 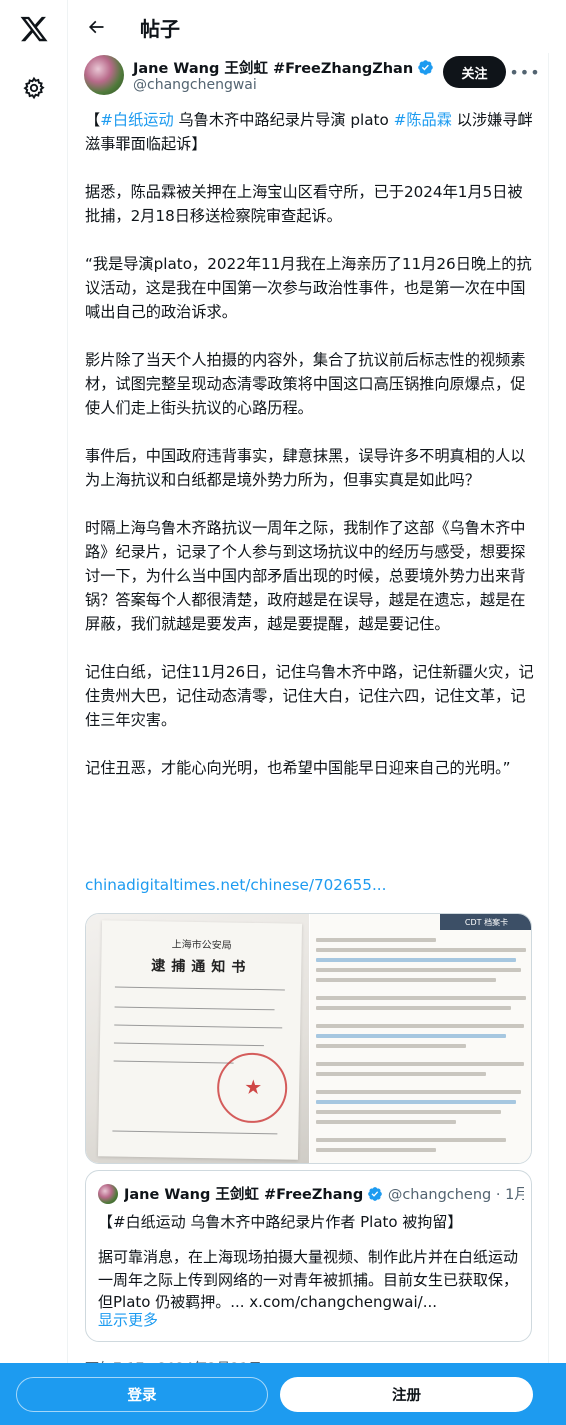 I want to click on follow-button: 关注, so click(x=474, y=72).